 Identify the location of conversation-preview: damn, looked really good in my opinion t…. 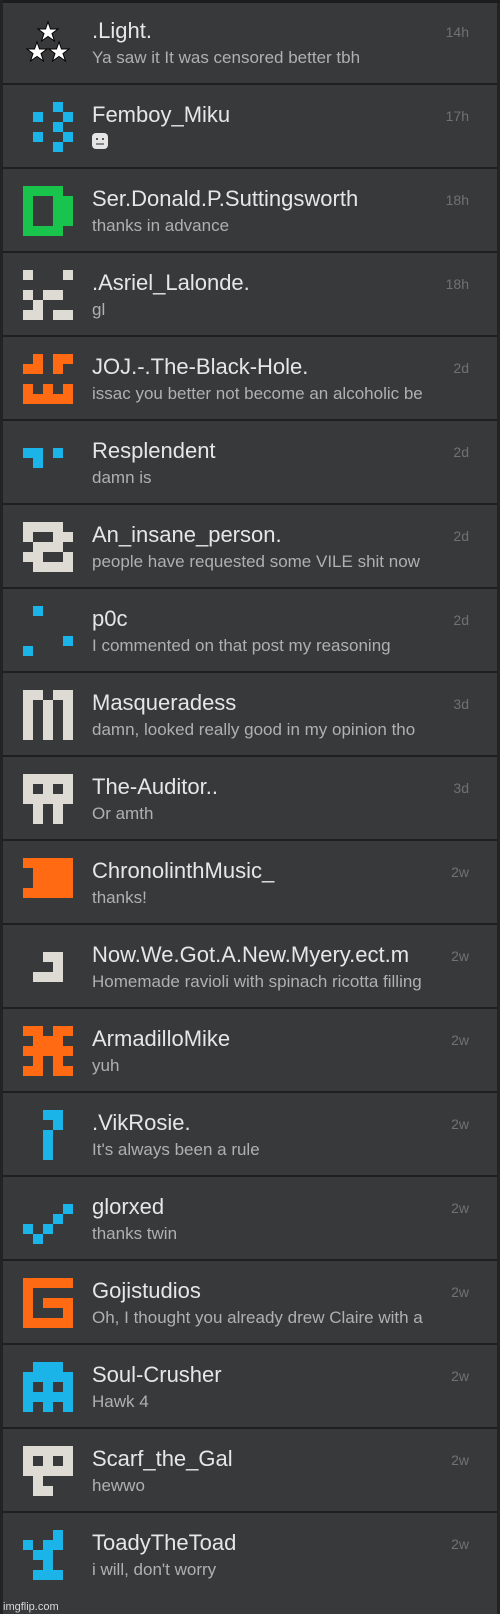
(254, 729).